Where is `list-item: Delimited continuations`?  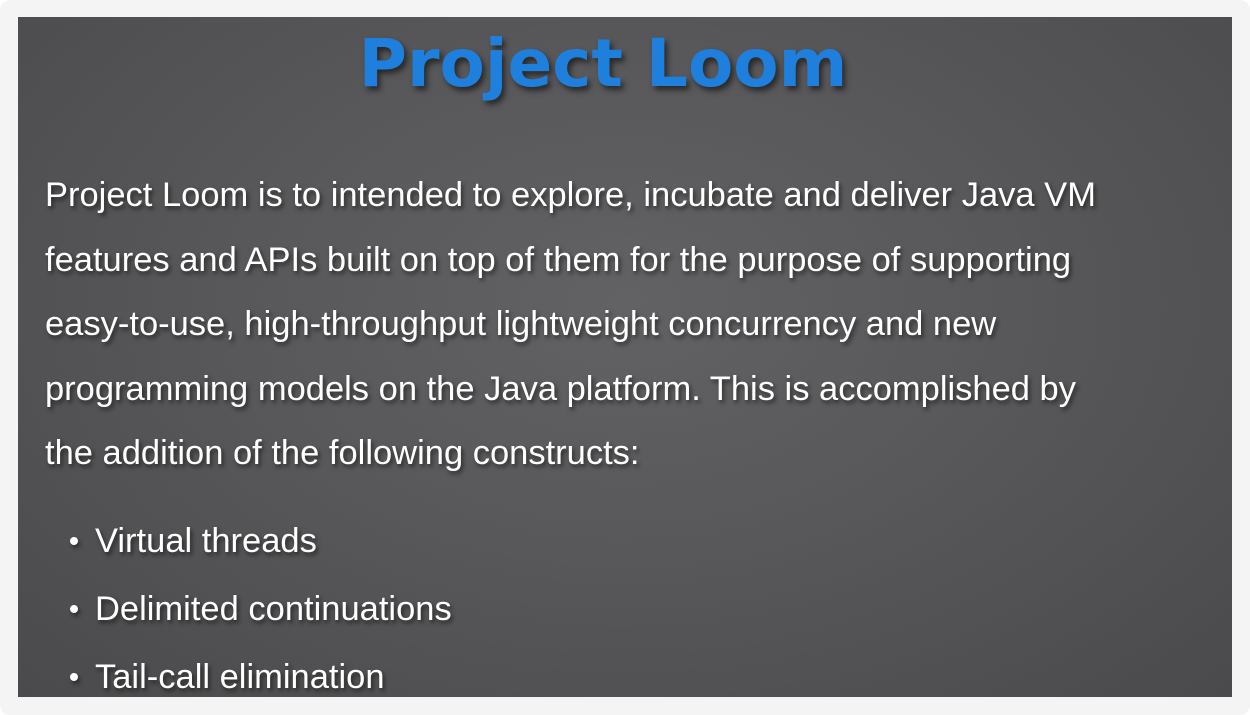 list-item: Delimited continuations is located at coordinates (261, 609).